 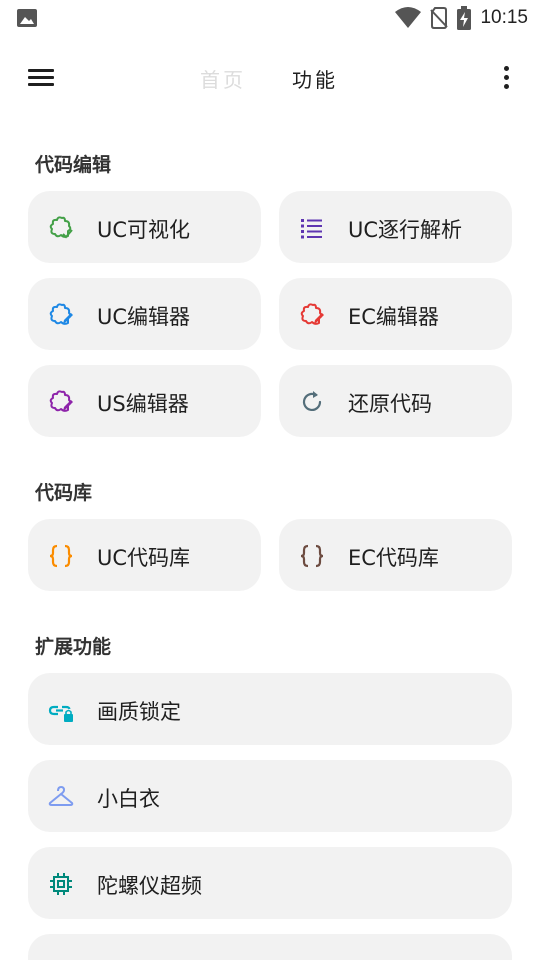 I want to click on uc-line-parse-button: UC逐行解析, so click(x=395, y=227).